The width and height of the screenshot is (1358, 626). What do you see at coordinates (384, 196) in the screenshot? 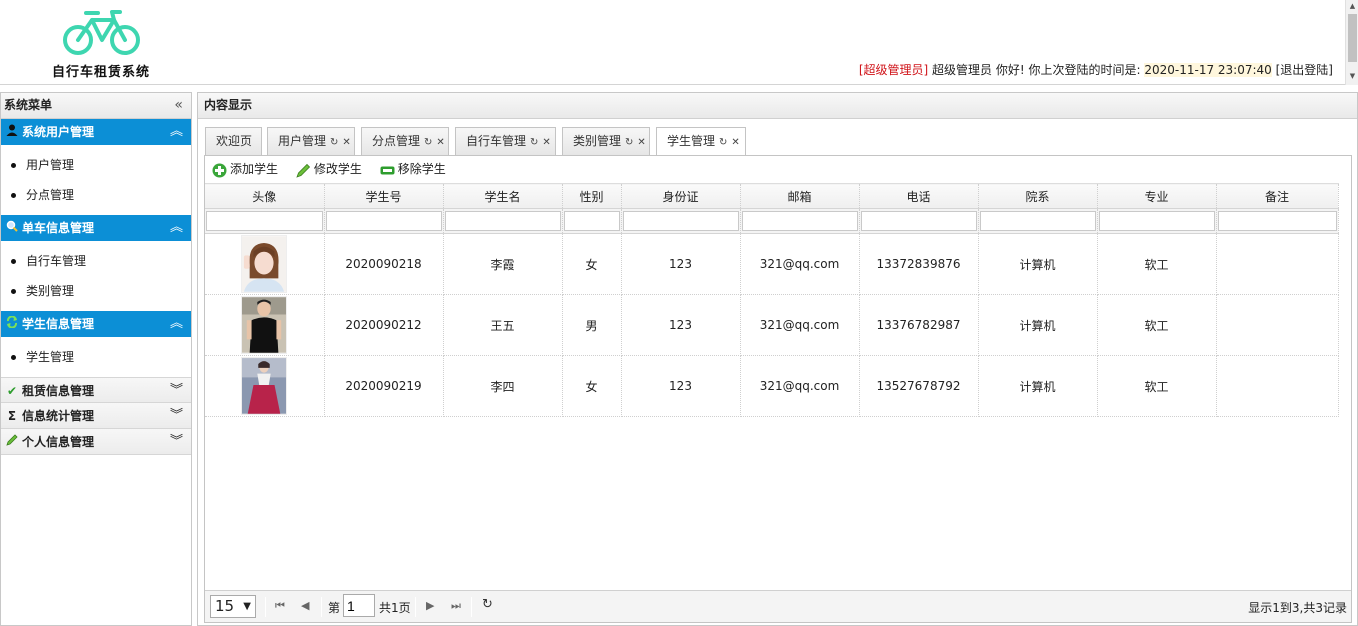
I see `column-header: 学生号` at bounding box center [384, 196].